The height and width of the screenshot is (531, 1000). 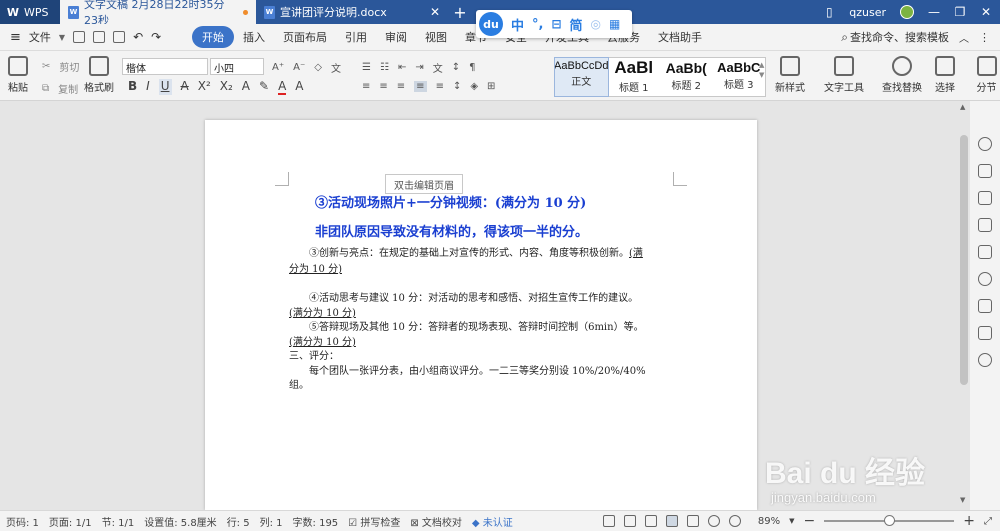 I want to click on ime-toolbox-icon: ⊟, so click(x=556, y=24).